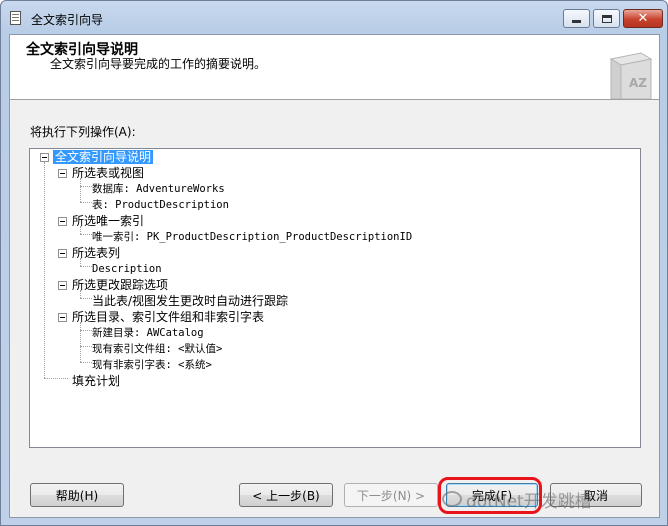  What do you see at coordinates (168, 317) in the screenshot?
I see `tree-item-catalog: 所选目录、索引文件组和非索引字表` at bounding box center [168, 317].